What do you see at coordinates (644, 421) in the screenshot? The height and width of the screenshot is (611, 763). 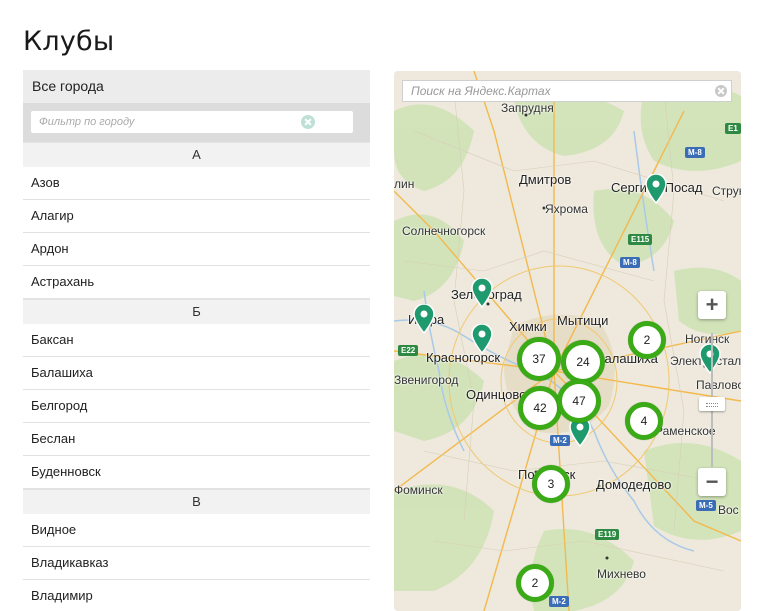 I see `club-cluster: 4` at bounding box center [644, 421].